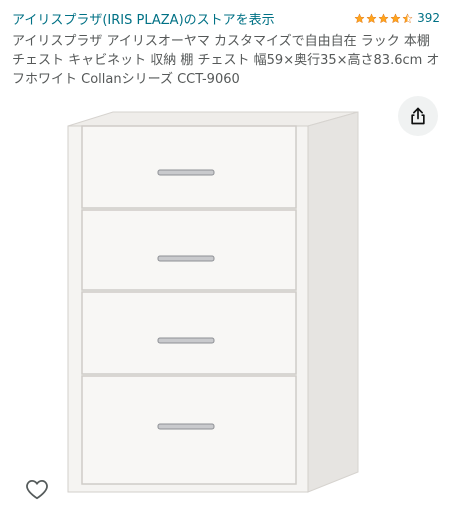 The image size is (452, 512). I want to click on rating-stars, so click(383, 18).